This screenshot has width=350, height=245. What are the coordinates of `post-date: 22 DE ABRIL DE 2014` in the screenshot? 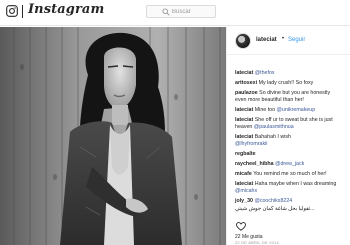 It's located at (257, 242).